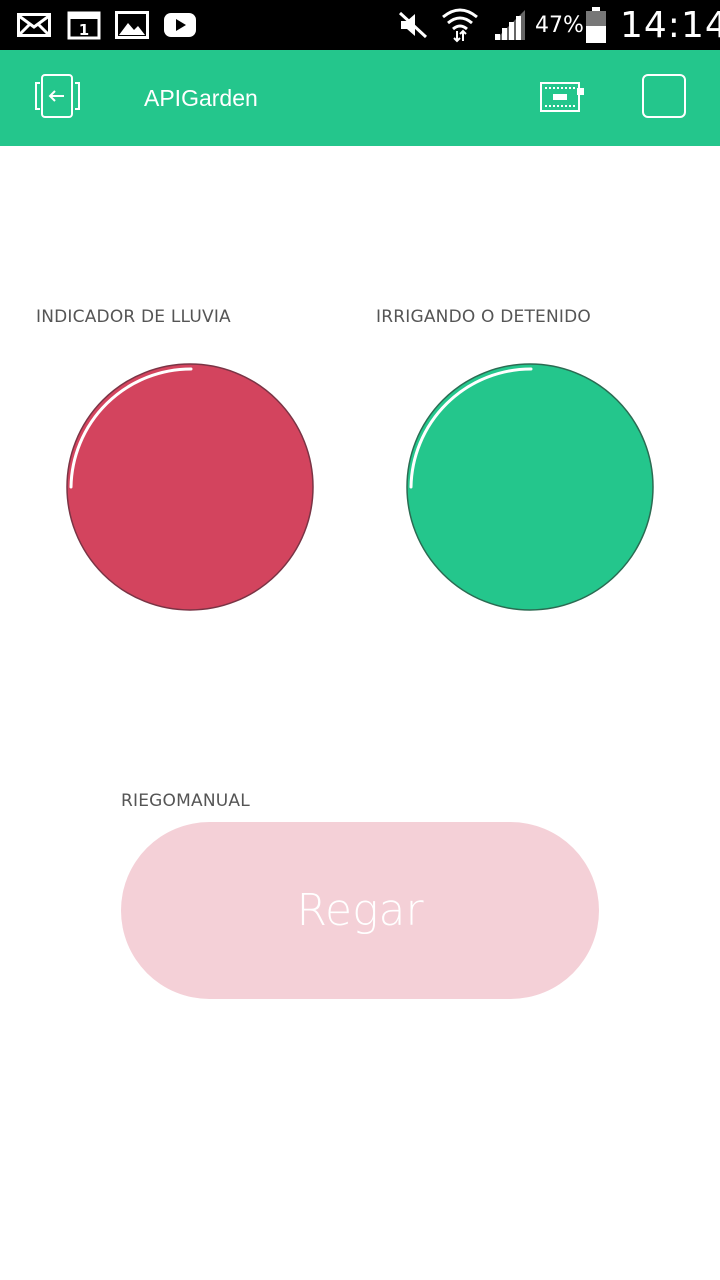 Image resolution: width=720 pixels, height=1280 pixels. What do you see at coordinates (596, 25) in the screenshot?
I see `battery-icon` at bounding box center [596, 25].